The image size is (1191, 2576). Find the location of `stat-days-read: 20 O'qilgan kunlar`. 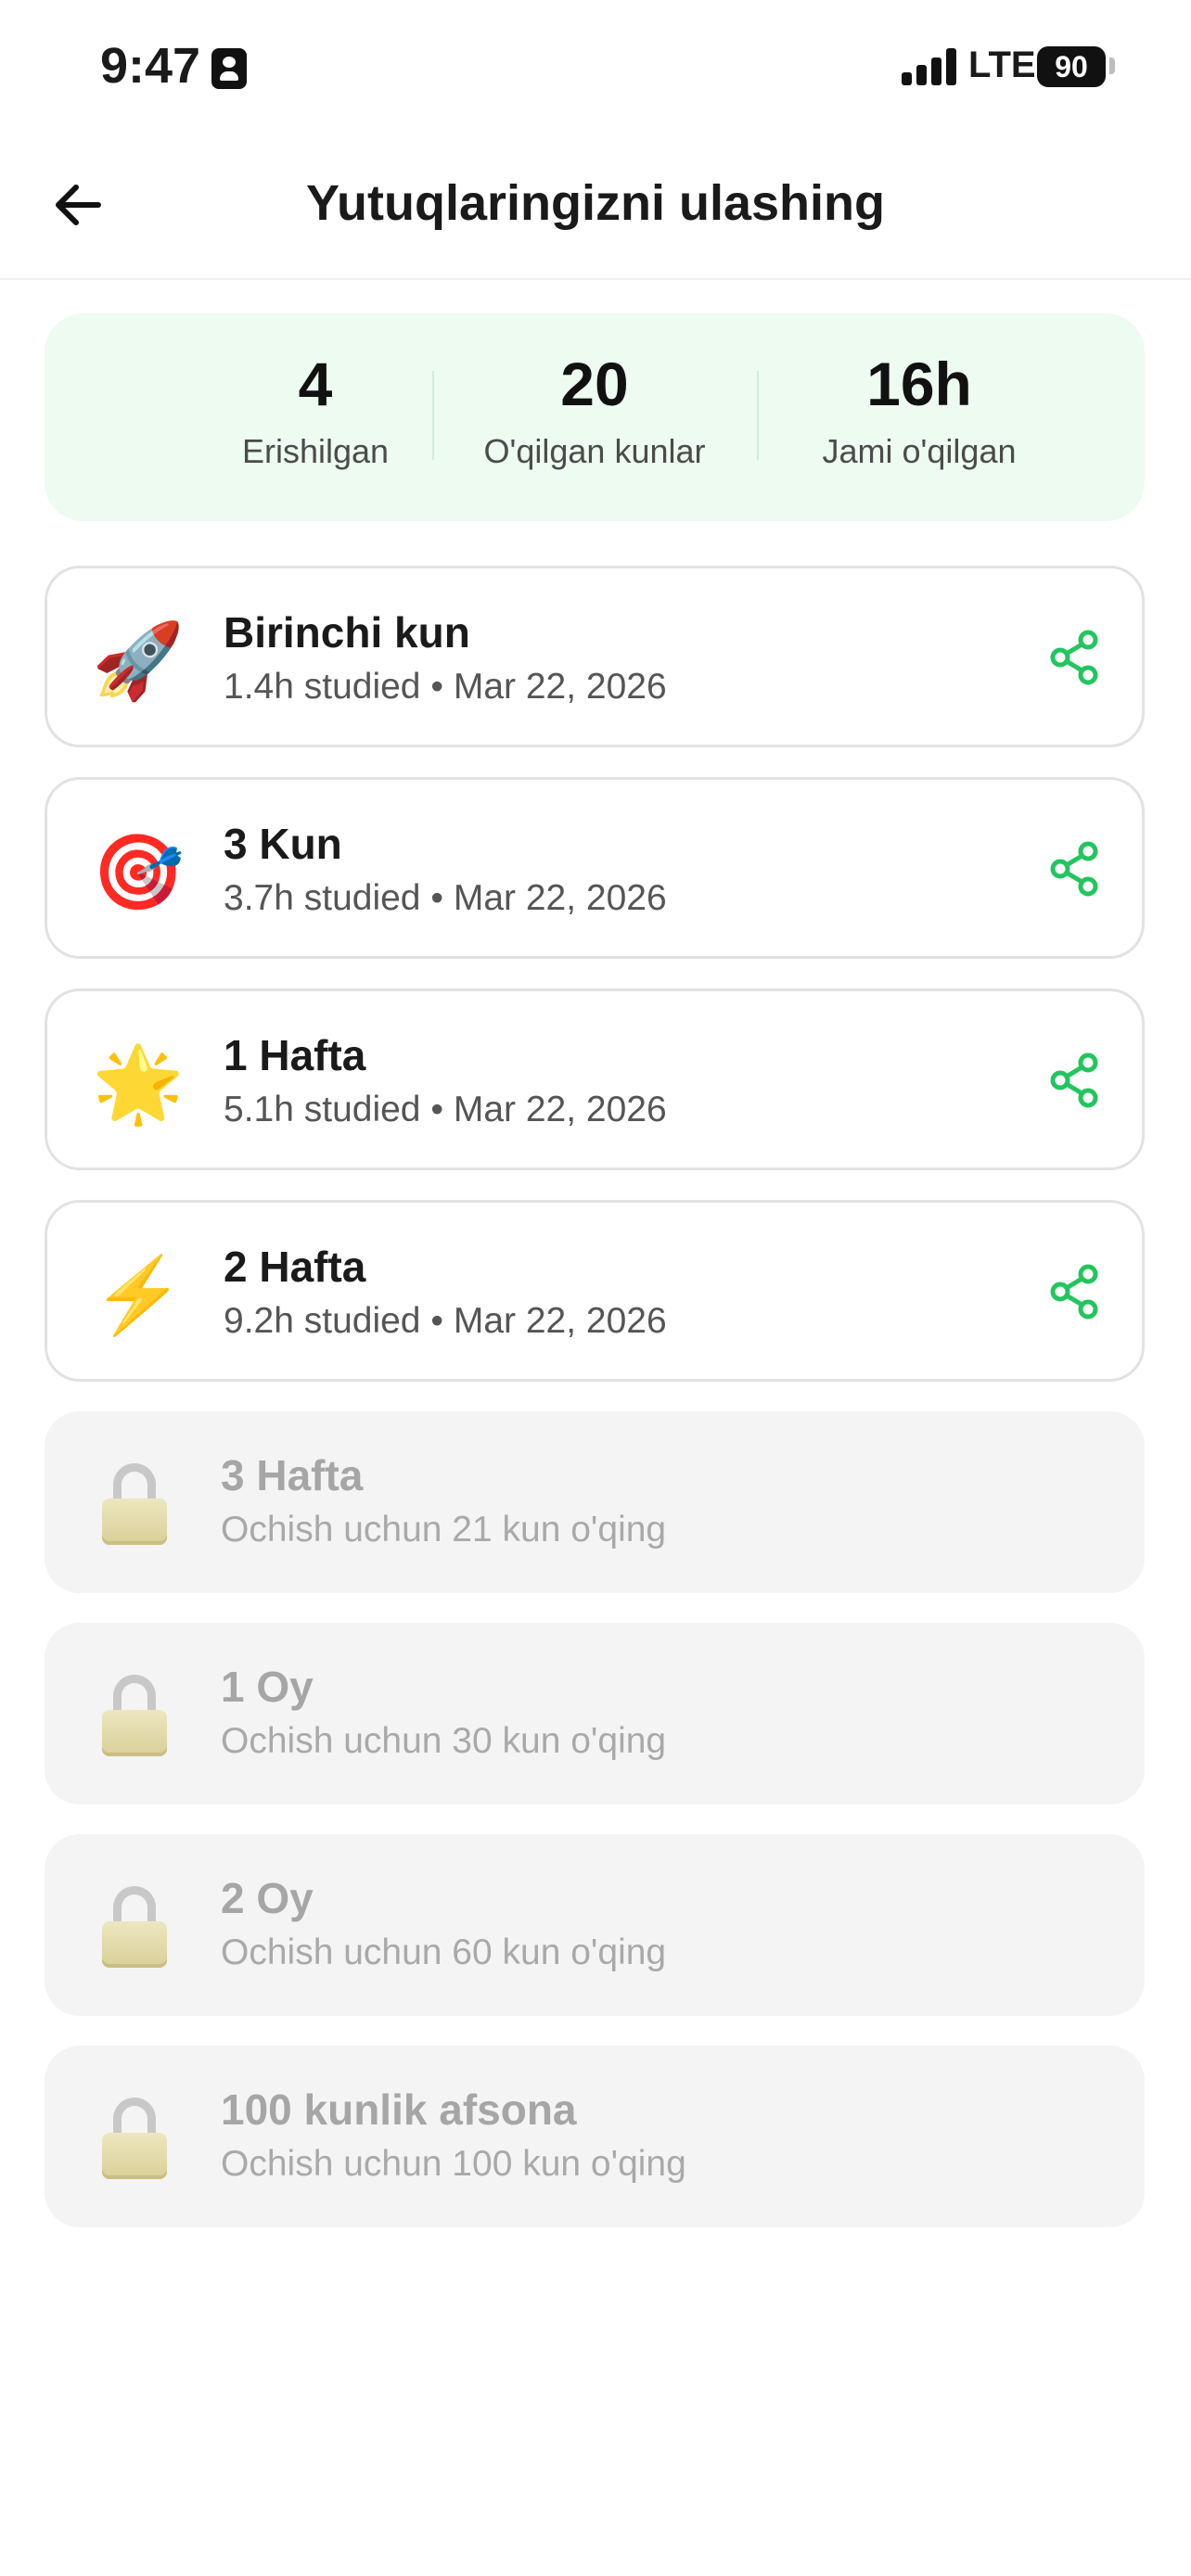

stat-days-read: 20 O'qilgan kunlar is located at coordinates (594, 411).